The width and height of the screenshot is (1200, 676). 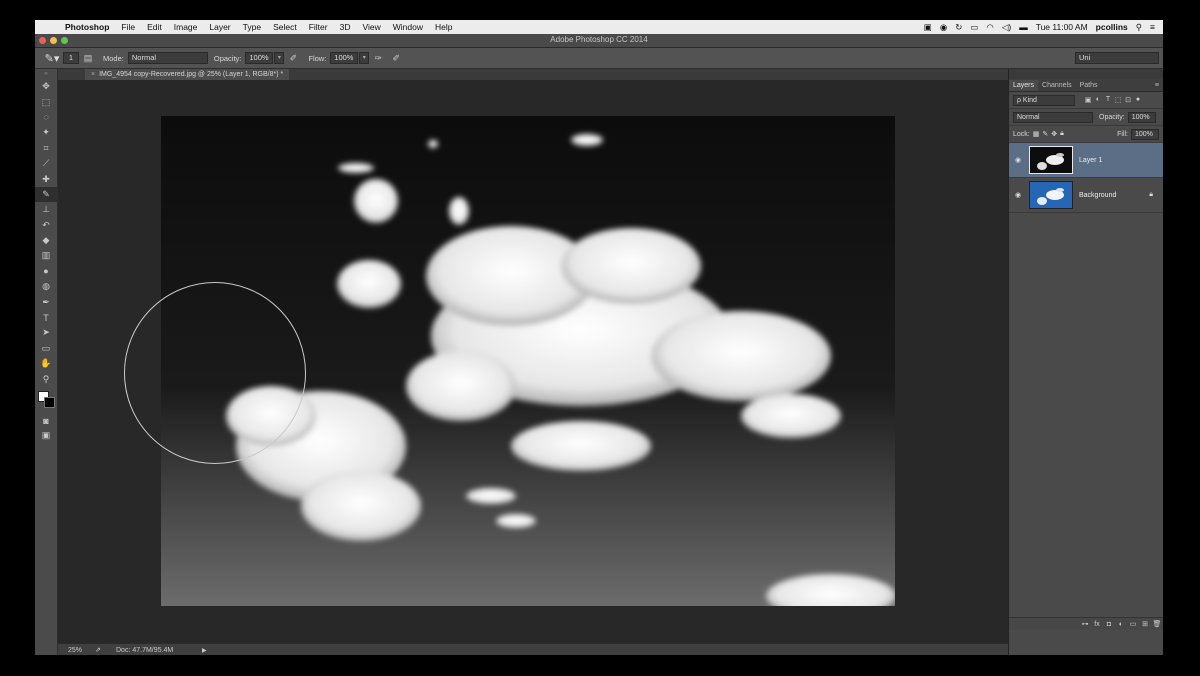 I want to click on dodge-icon: ◍, so click(x=46, y=286).